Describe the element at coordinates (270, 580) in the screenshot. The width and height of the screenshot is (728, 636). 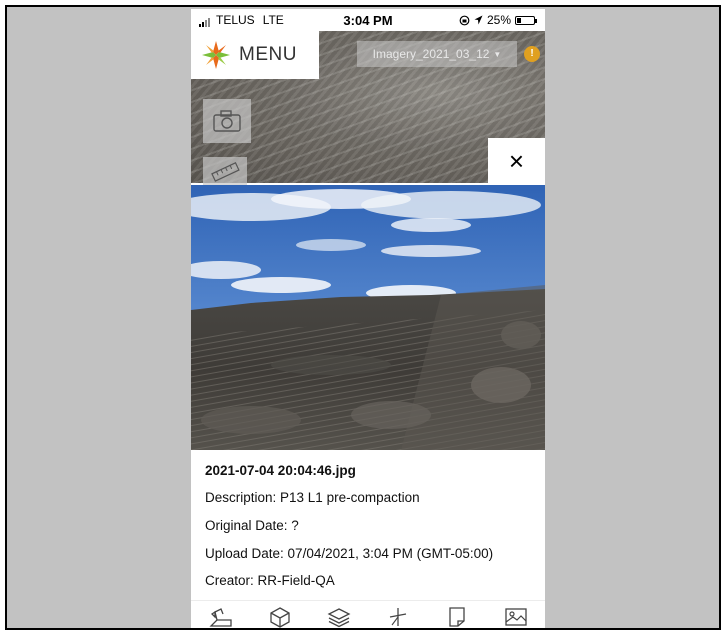
I see `photo-creator: Creator: RR-Field-QA` at that location.